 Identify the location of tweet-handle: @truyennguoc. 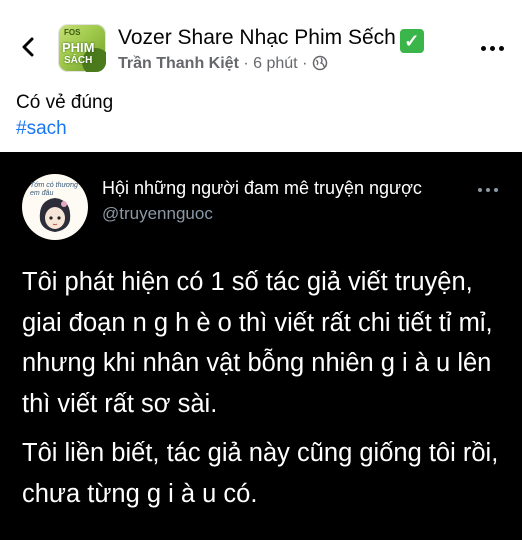
(157, 214).